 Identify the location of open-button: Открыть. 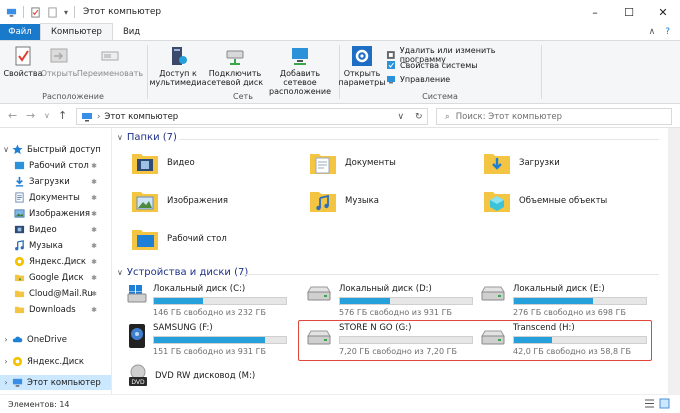
(59, 61).